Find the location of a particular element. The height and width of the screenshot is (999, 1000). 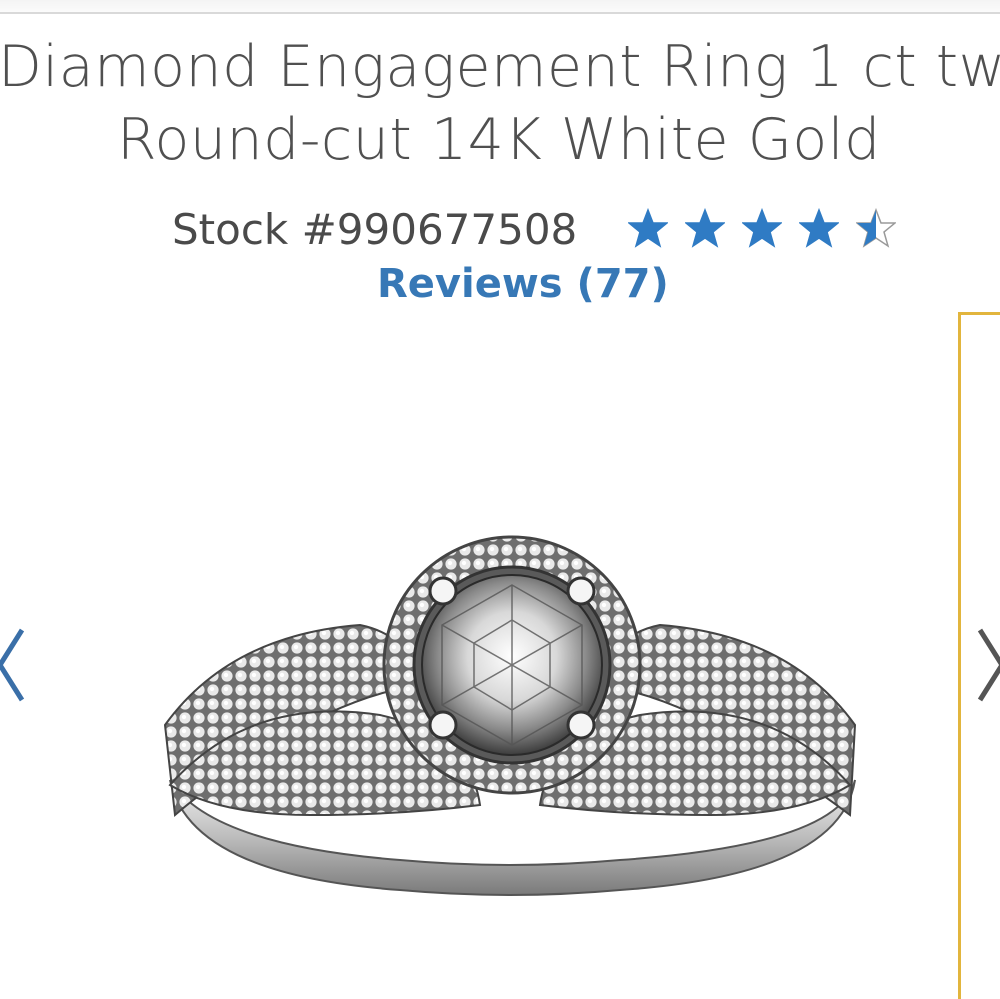

chevron-right-icon is located at coordinates (986, 665).